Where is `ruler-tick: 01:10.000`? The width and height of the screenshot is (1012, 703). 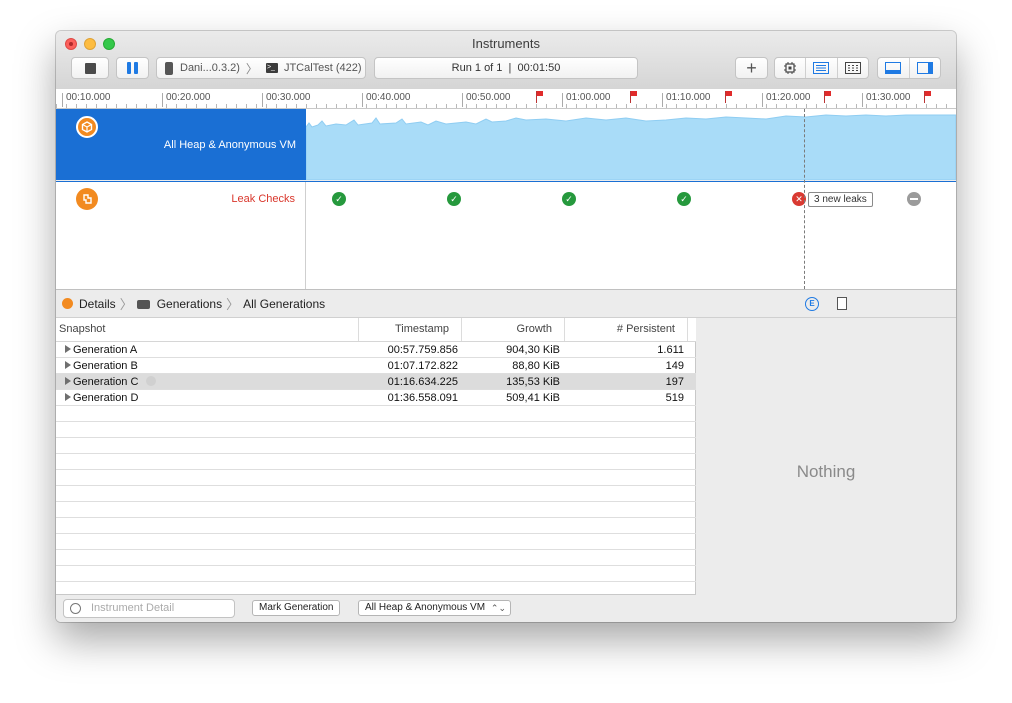 ruler-tick: 01:10.000 is located at coordinates (686, 100).